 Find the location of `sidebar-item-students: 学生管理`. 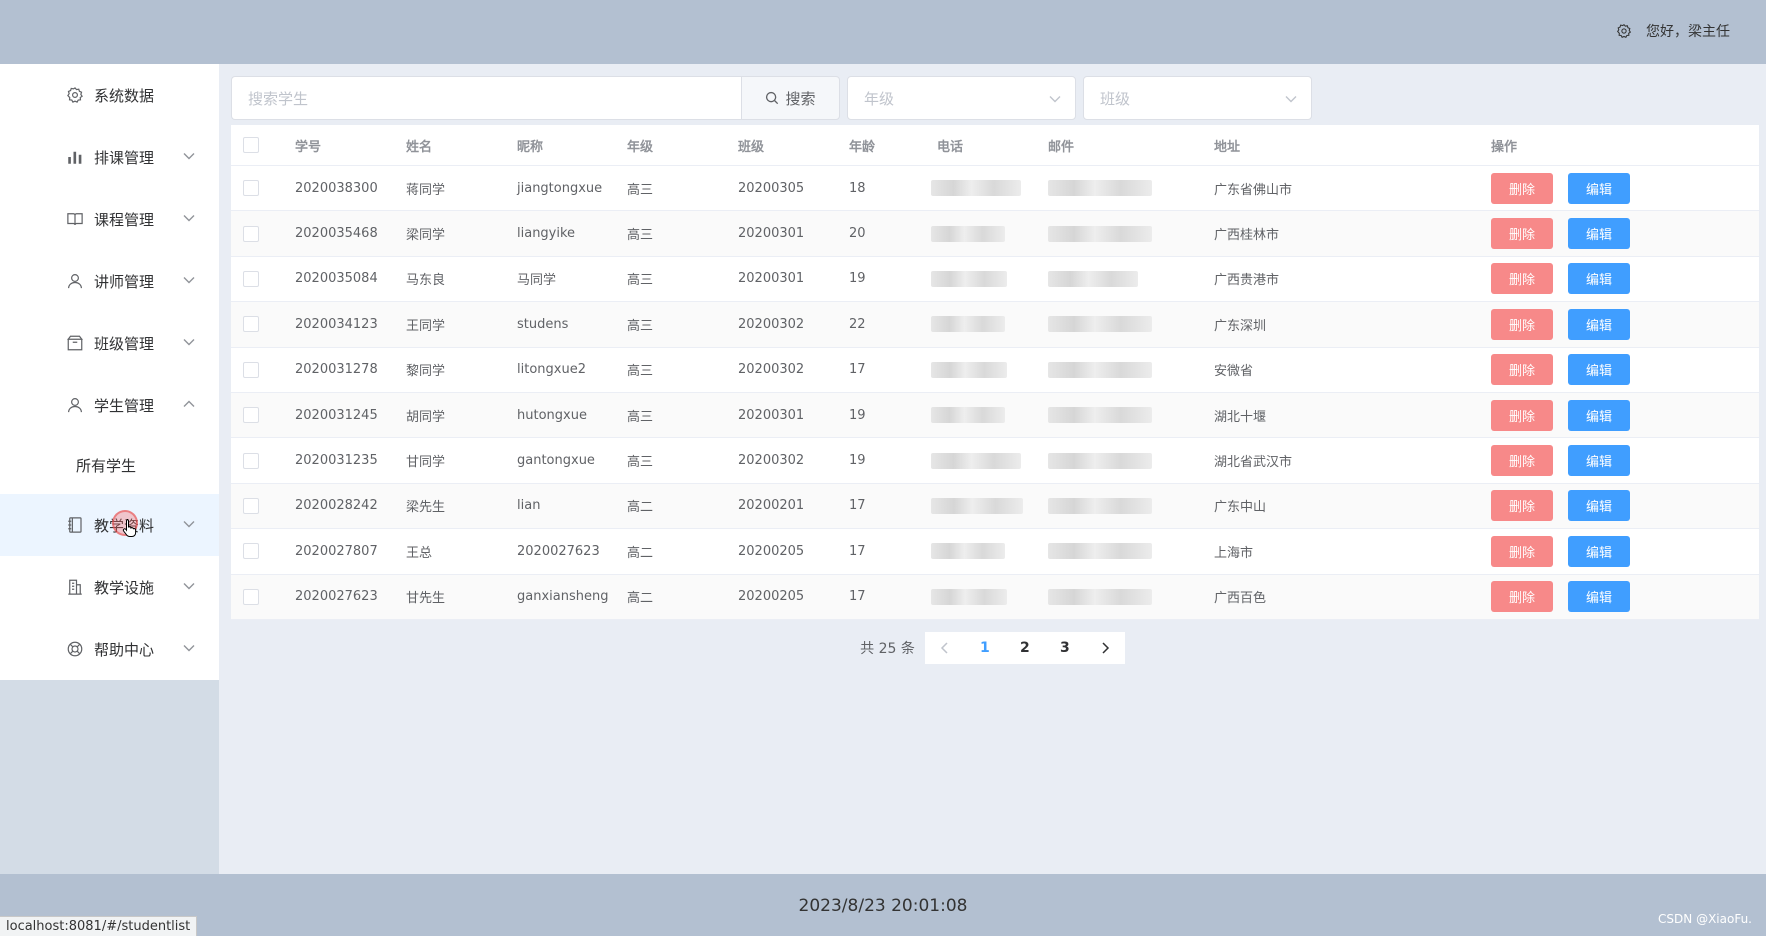

sidebar-item-students: 学生管理 is located at coordinates (109, 405).